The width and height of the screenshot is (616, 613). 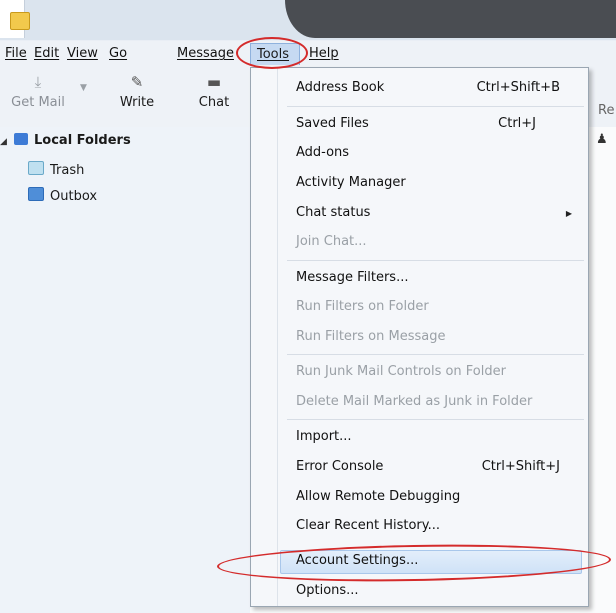 I want to click on folder-trash: Trash, so click(x=56, y=169).